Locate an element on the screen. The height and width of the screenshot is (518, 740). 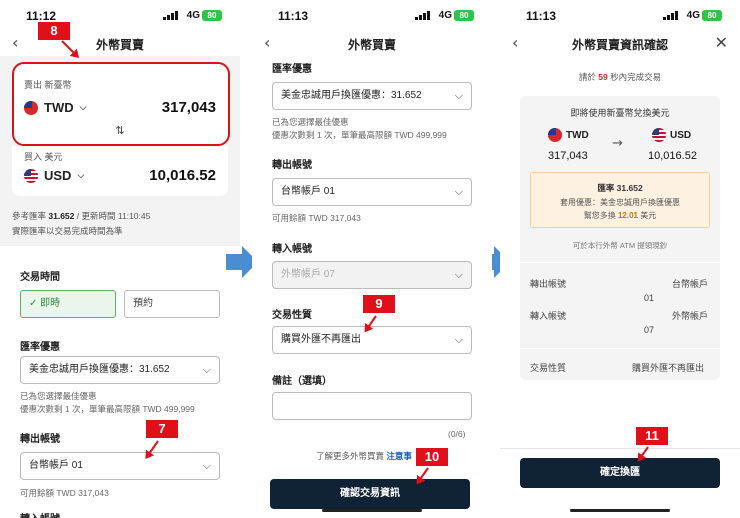
rate-line: 參考匯率 31.652 / 更新時間 11:10:45 is located at coordinates (81, 216).